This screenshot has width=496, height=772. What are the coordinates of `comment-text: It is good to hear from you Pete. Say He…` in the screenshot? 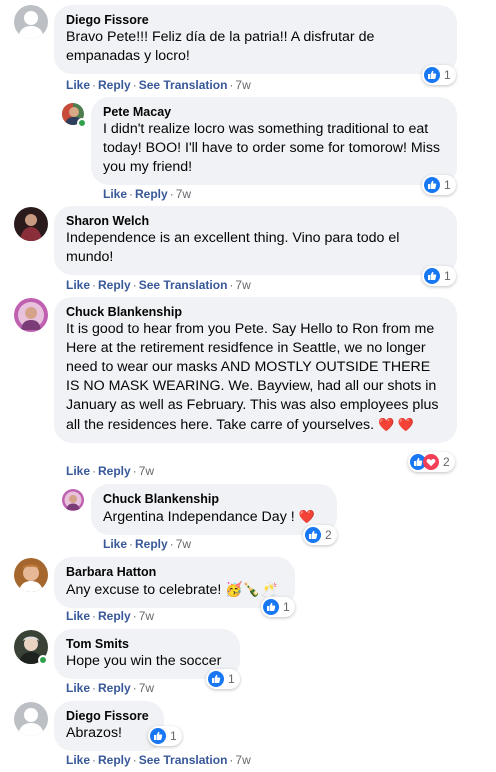 It's located at (255, 377).